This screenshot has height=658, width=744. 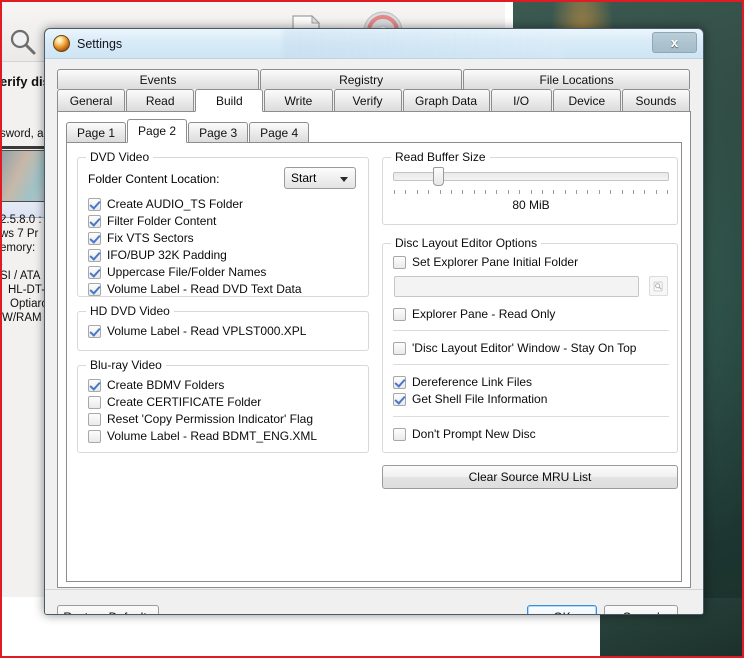 What do you see at coordinates (344, 179) in the screenshot?
I see `chevron-down-icon` at bounding box center [344, 179].